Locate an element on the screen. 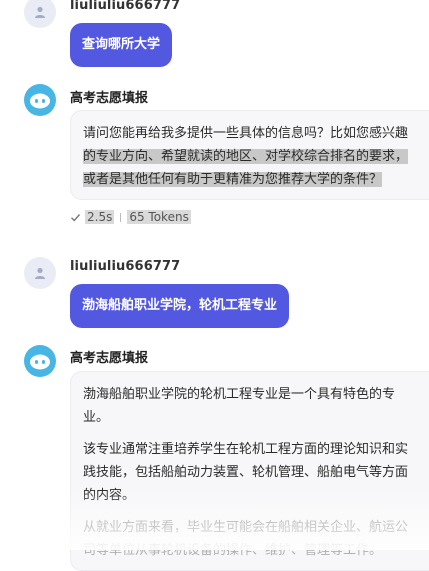 This screenshot has width=429, height=571. response-time: 2.5s is located at coordinates (100, 217).